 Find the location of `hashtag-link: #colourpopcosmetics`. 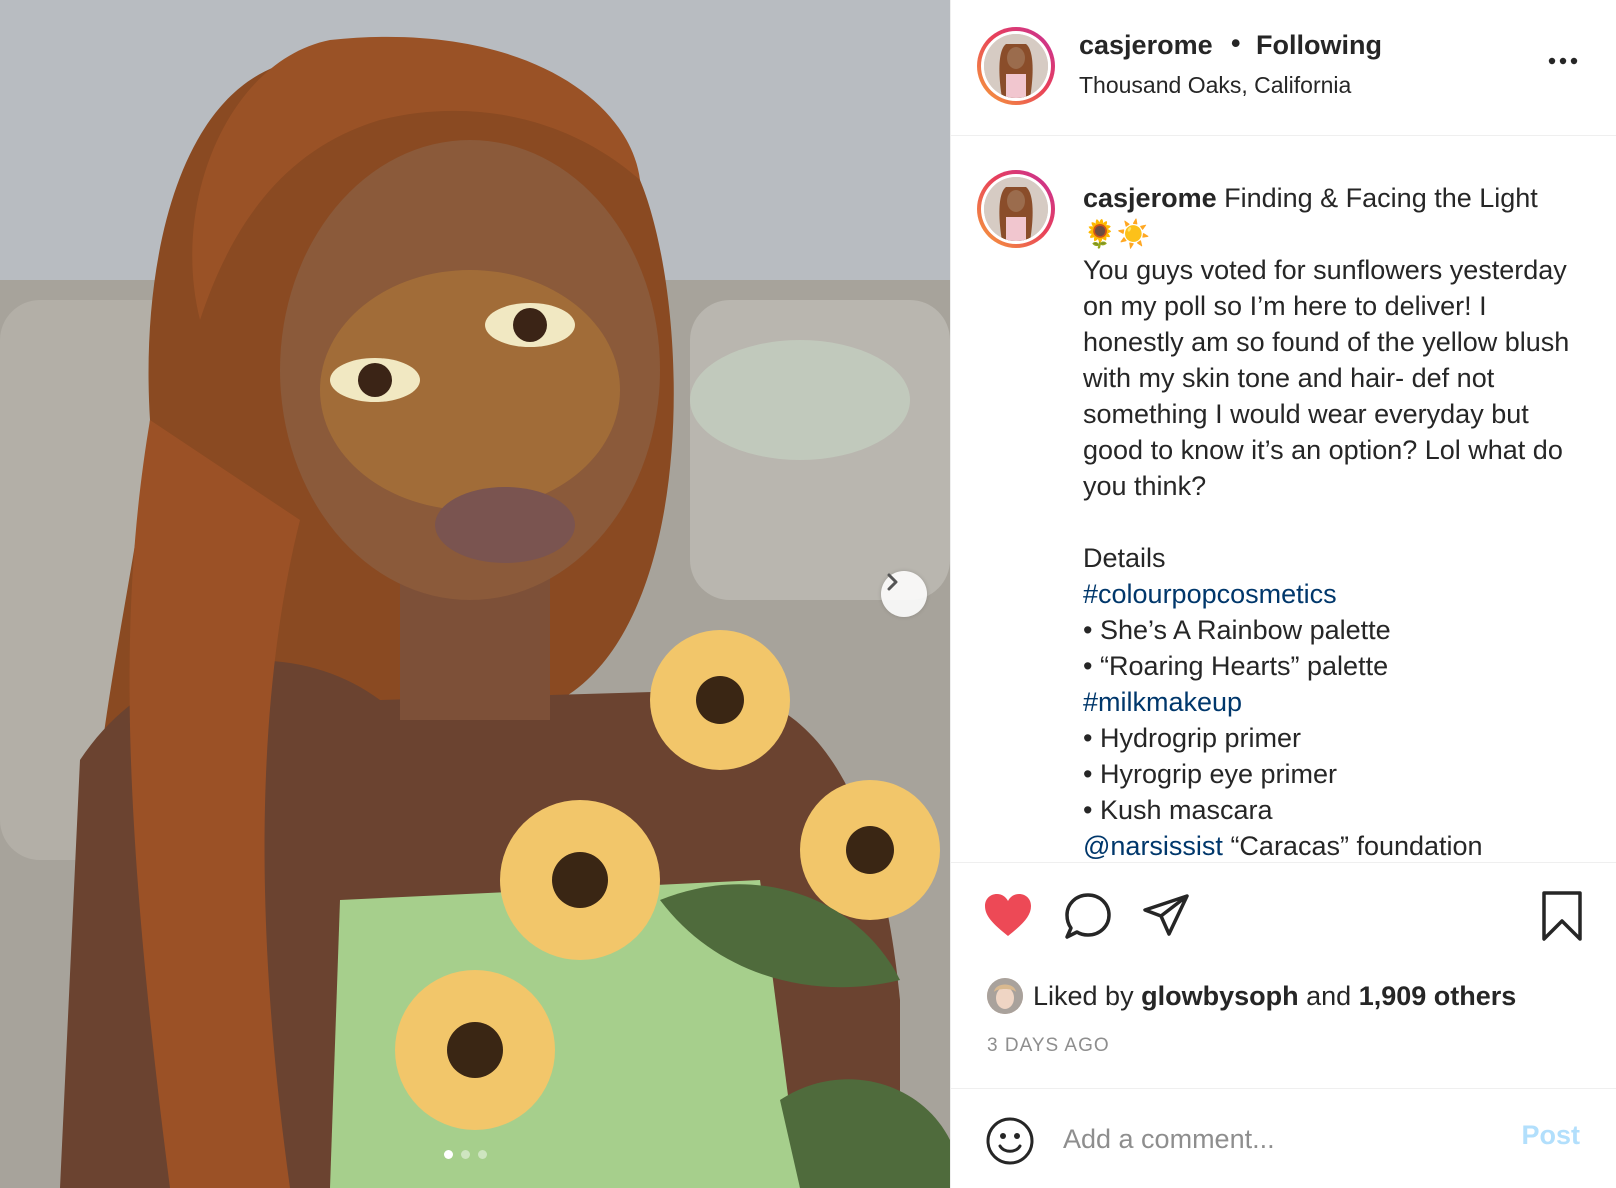

hashtag-link: #colourpopcosmetics is located at coordinates (1210, 594).